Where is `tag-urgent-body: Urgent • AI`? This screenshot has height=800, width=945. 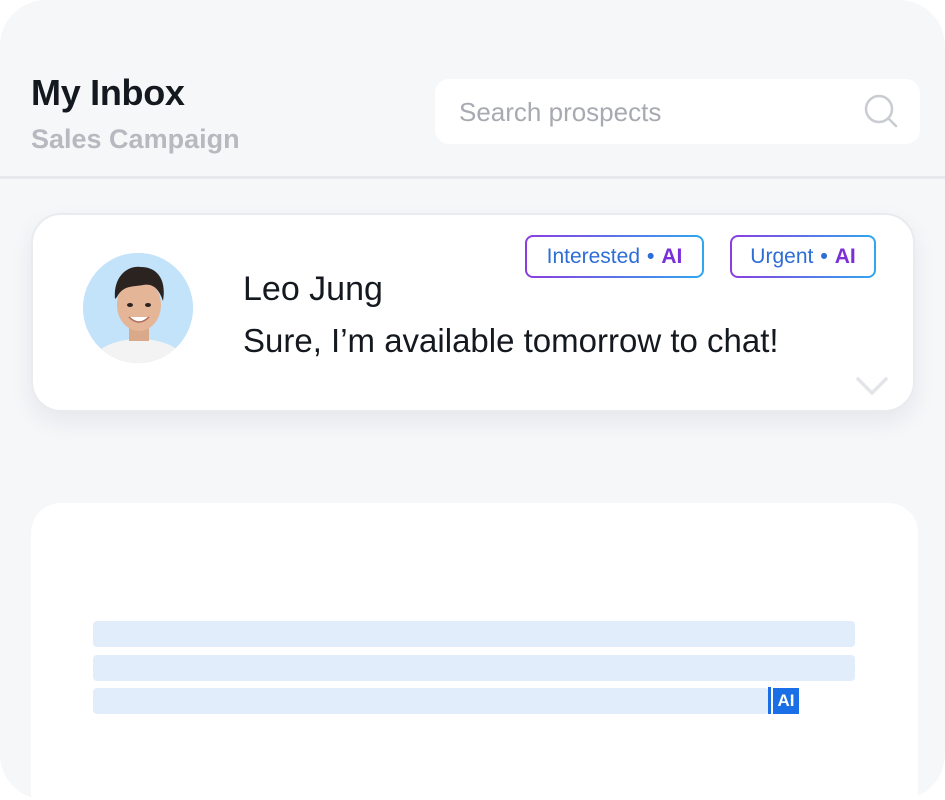 tag-urgent-body: Urgent • AI is located at coordinates (803, 256).